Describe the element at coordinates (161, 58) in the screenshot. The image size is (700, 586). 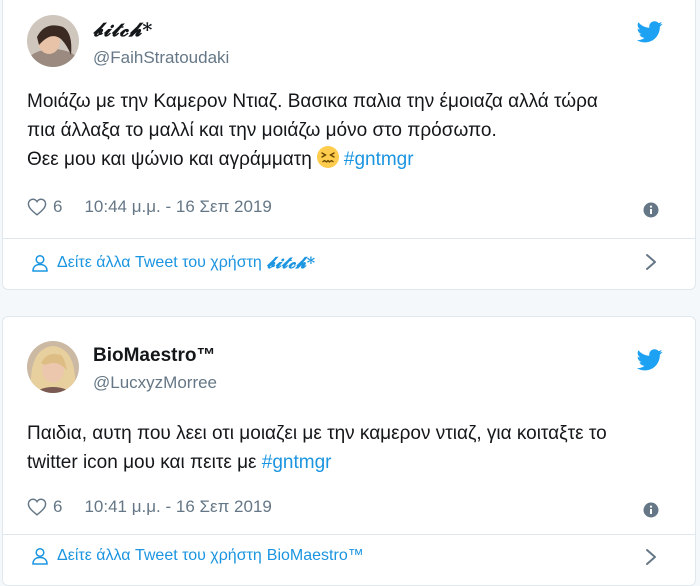
I see `user-handle: @FaihStratoudaki` at that location.